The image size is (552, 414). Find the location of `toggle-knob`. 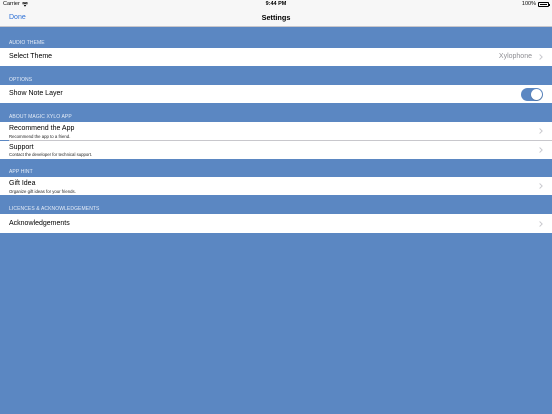

toggle-knob is located at coordinates (536, 94).